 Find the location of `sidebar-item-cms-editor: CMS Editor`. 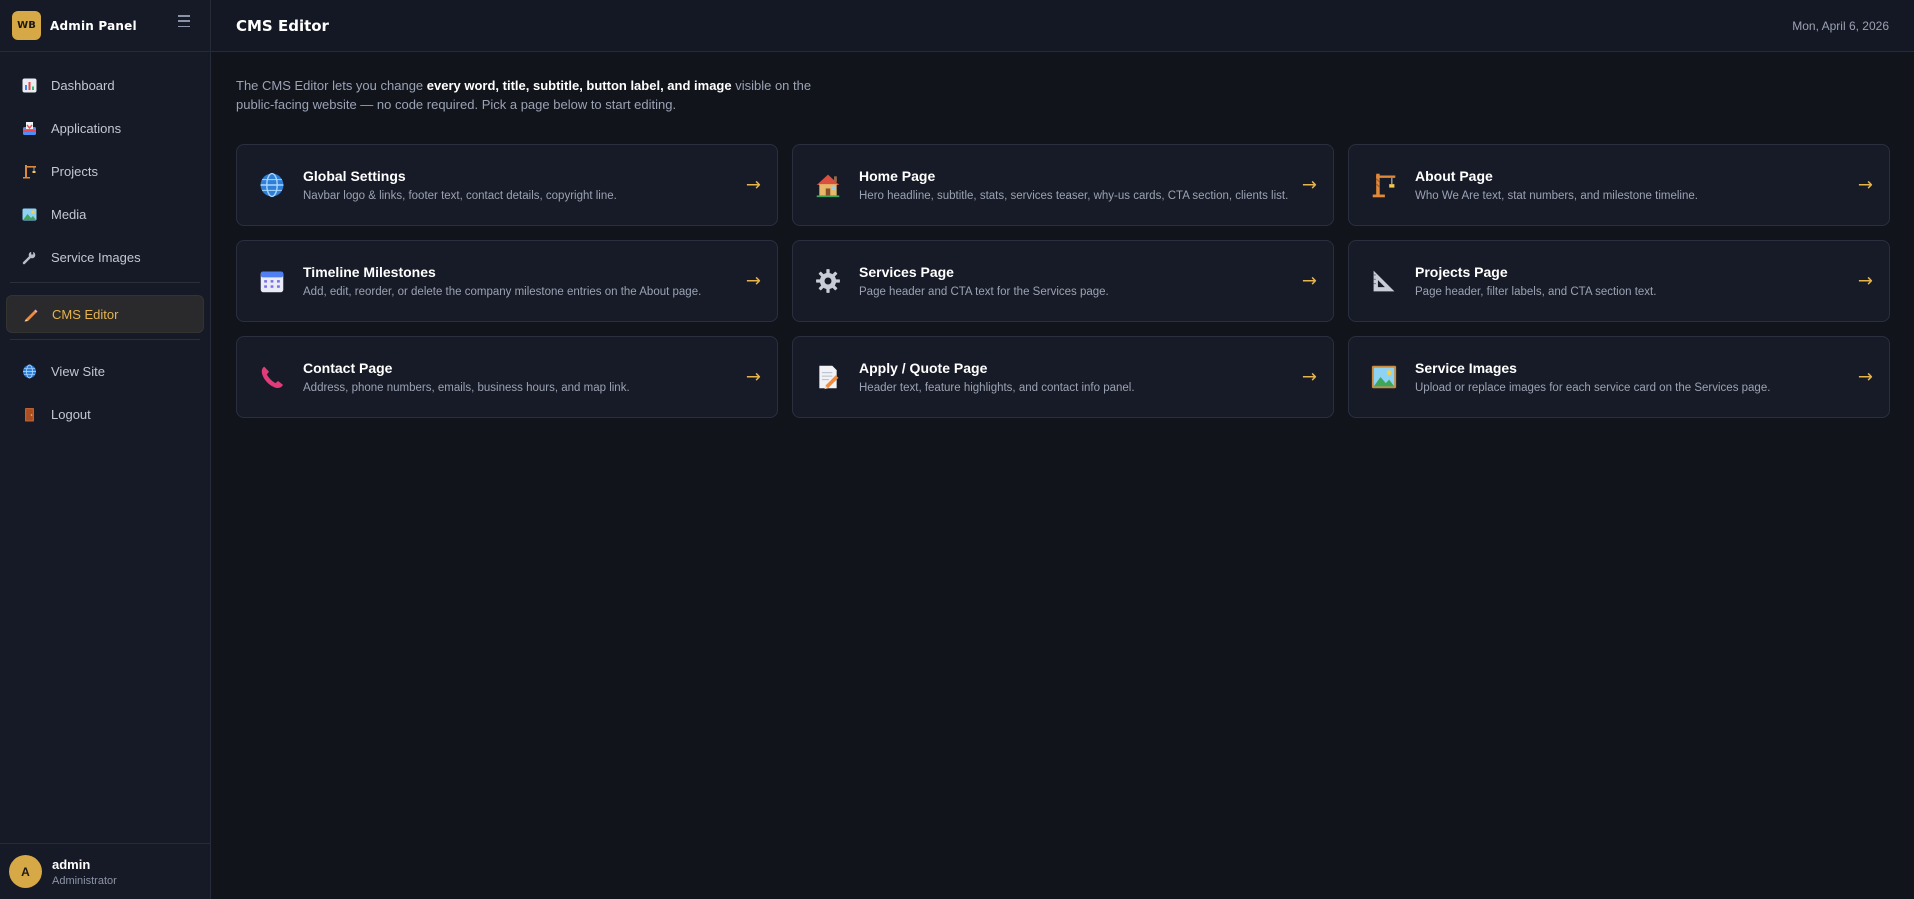

sidebar-item-cms-editor: CMS Editor is located at coordinates (105, 314).